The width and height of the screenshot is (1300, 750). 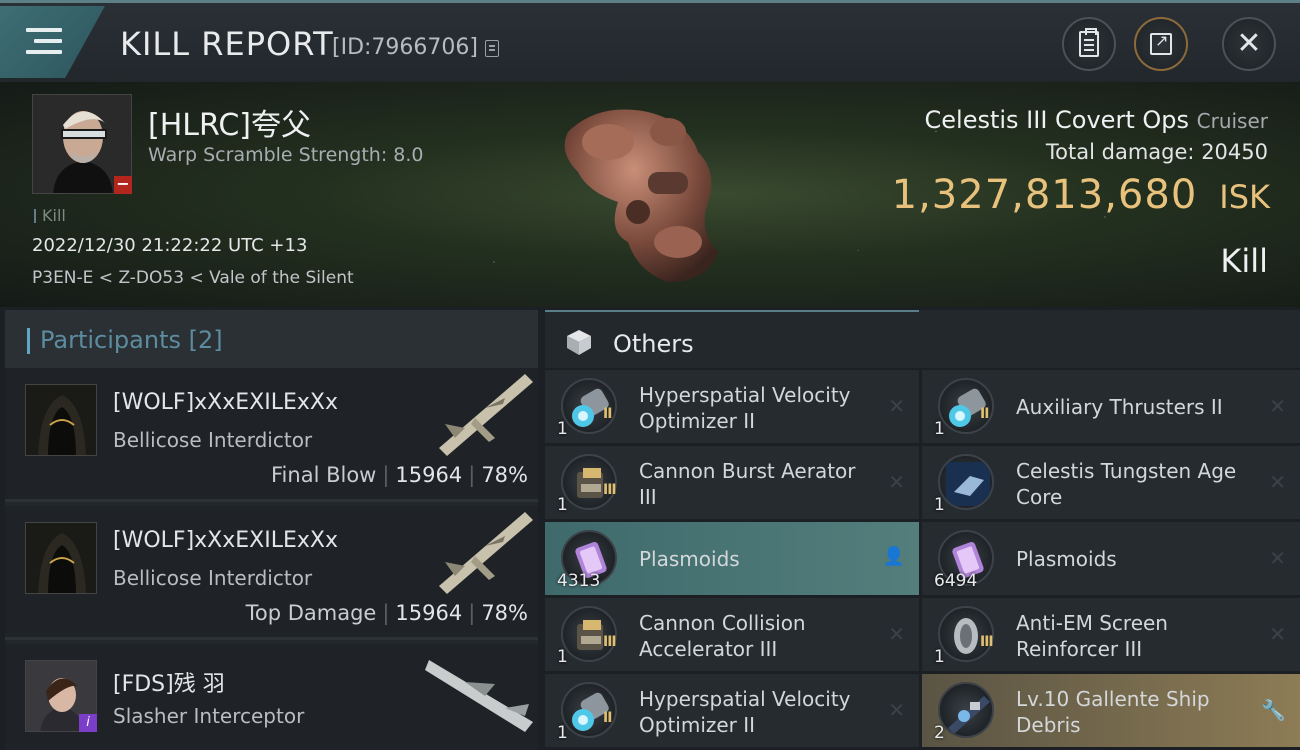 I want to click on item-name: Celestis Tungsten Age Core, so click(x=1126, y=484).